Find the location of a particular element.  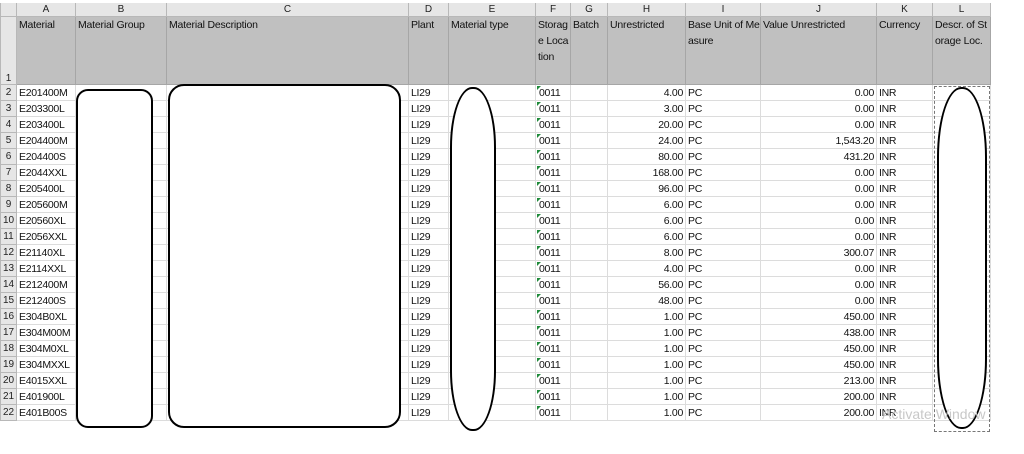

cell-material: E20560XL is located at coordinates (46, 220).